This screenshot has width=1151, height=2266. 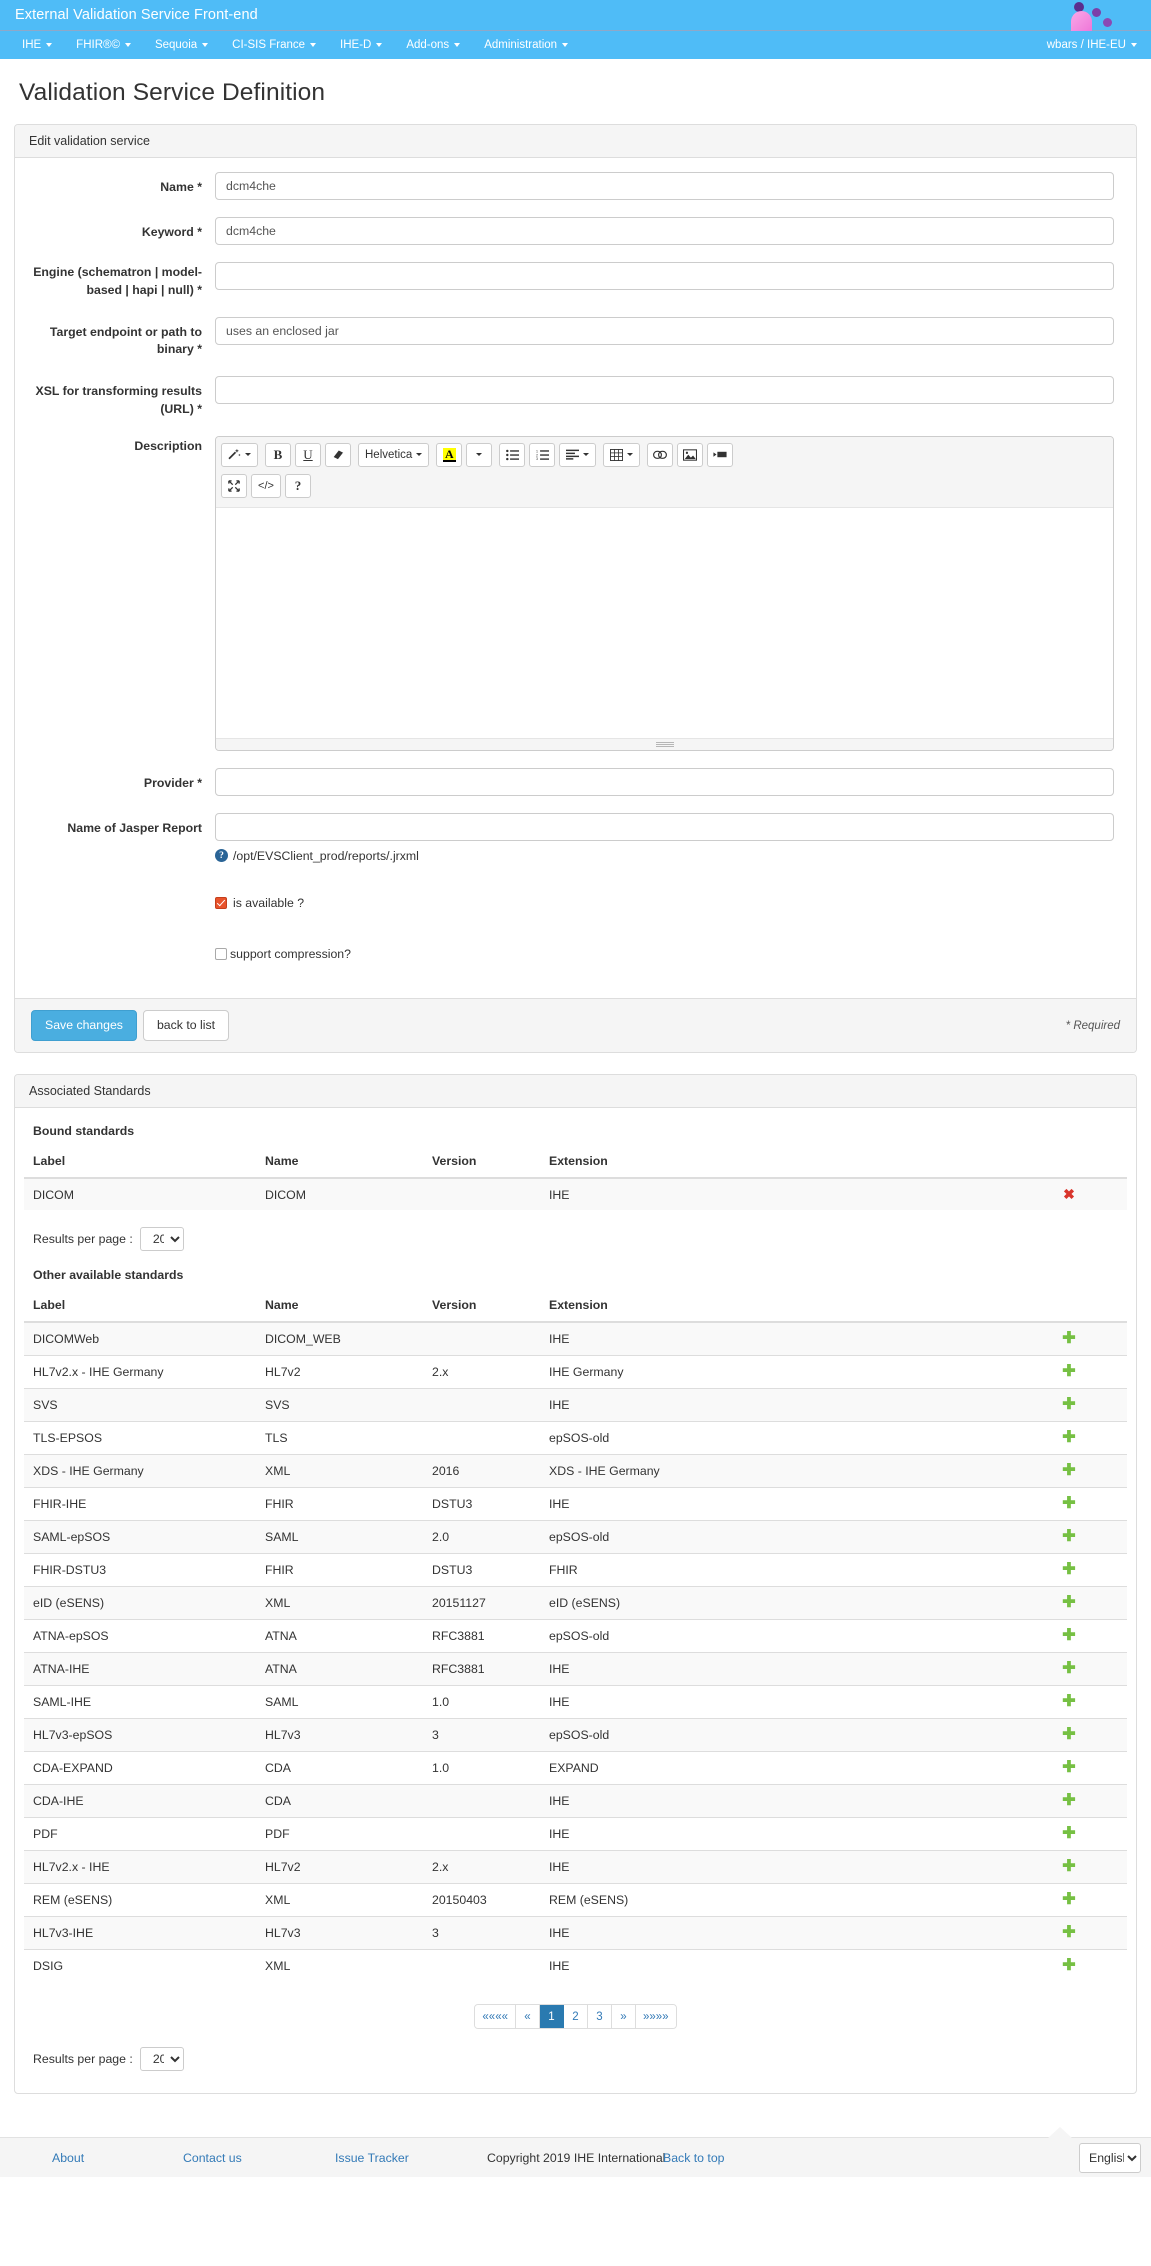 What do you see at coordinates (552, 2017) in the screenshot?
I see `page-1: 1` at bounding box center [552, 2017].